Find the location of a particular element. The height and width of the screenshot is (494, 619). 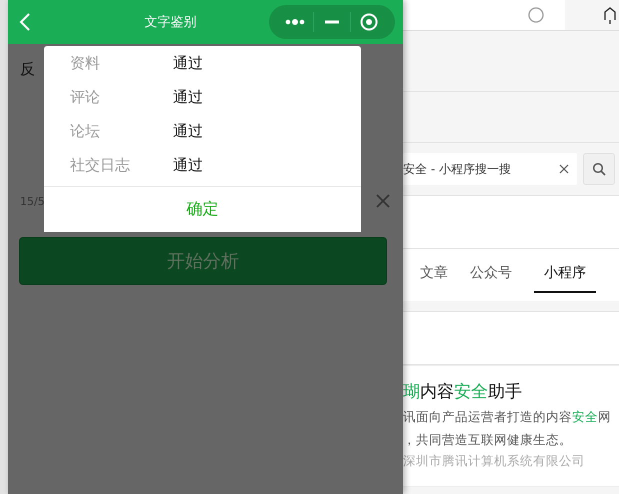

search-field: 安全 - 小程序搜一搜 is located at coordinates (490, 169).